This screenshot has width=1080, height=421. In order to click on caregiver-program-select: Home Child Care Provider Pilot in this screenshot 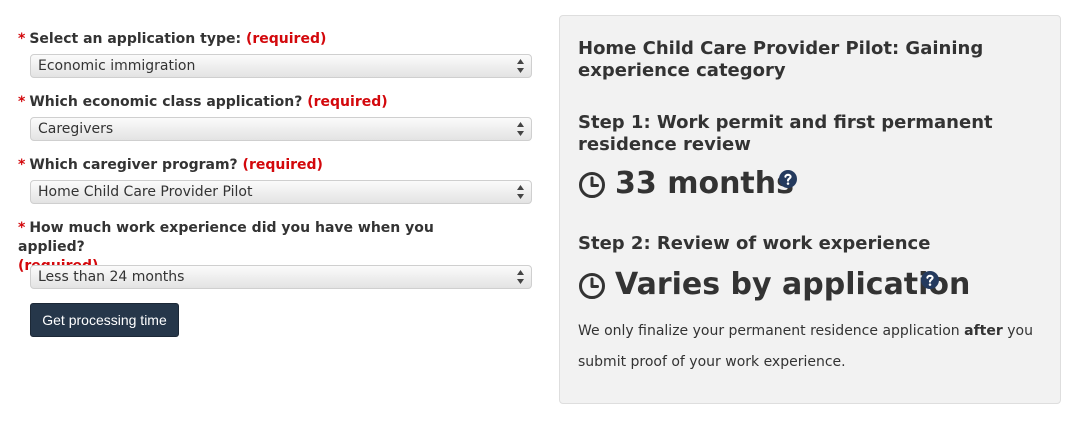, I will do `click(281, 192)`.